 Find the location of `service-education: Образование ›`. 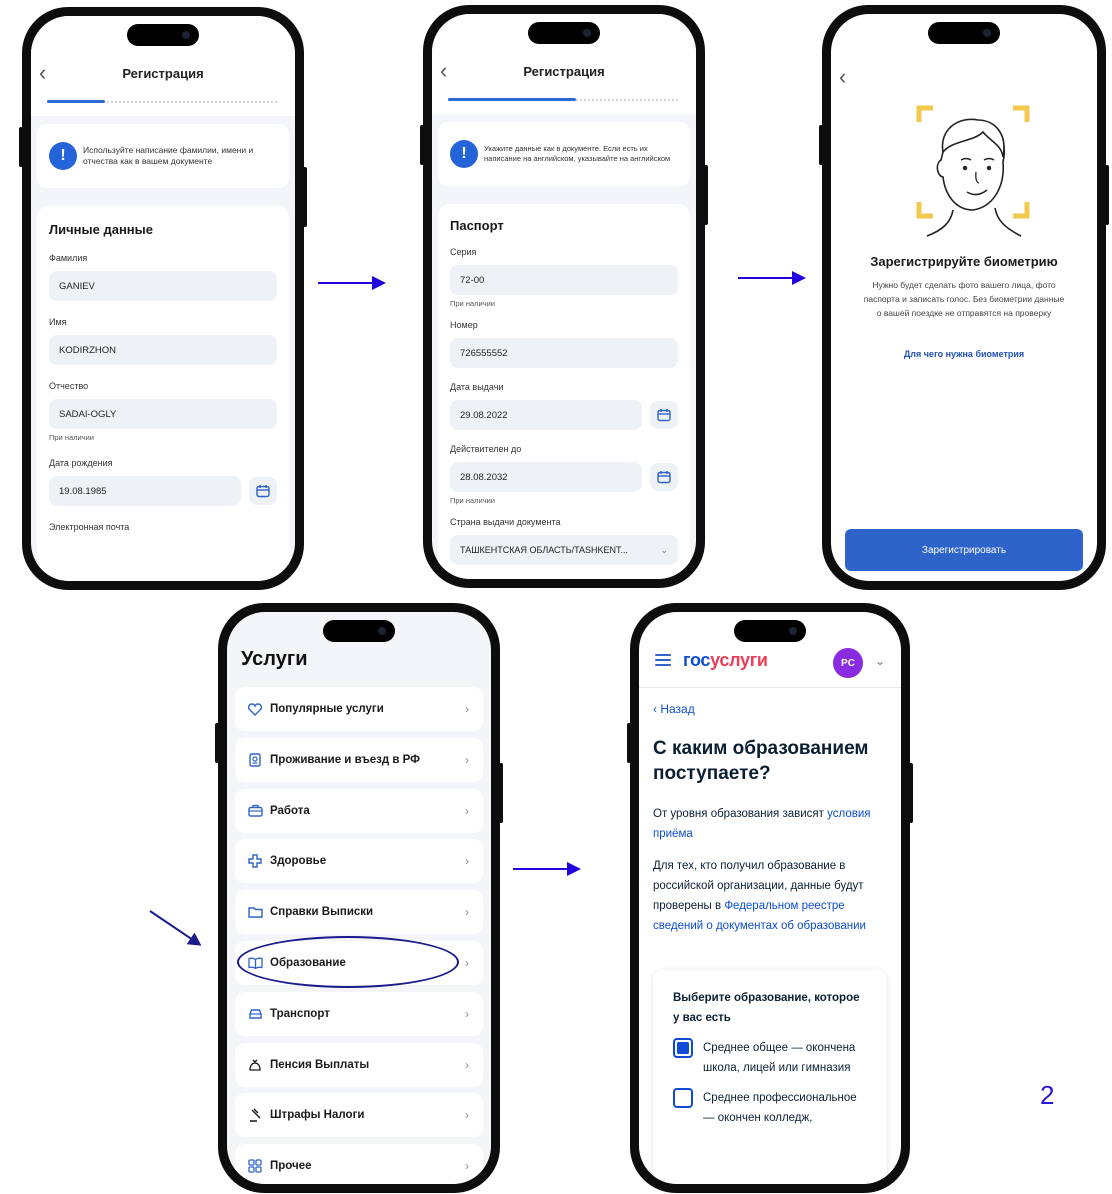

service-education: Образование › is located at coordinates (359, 961).